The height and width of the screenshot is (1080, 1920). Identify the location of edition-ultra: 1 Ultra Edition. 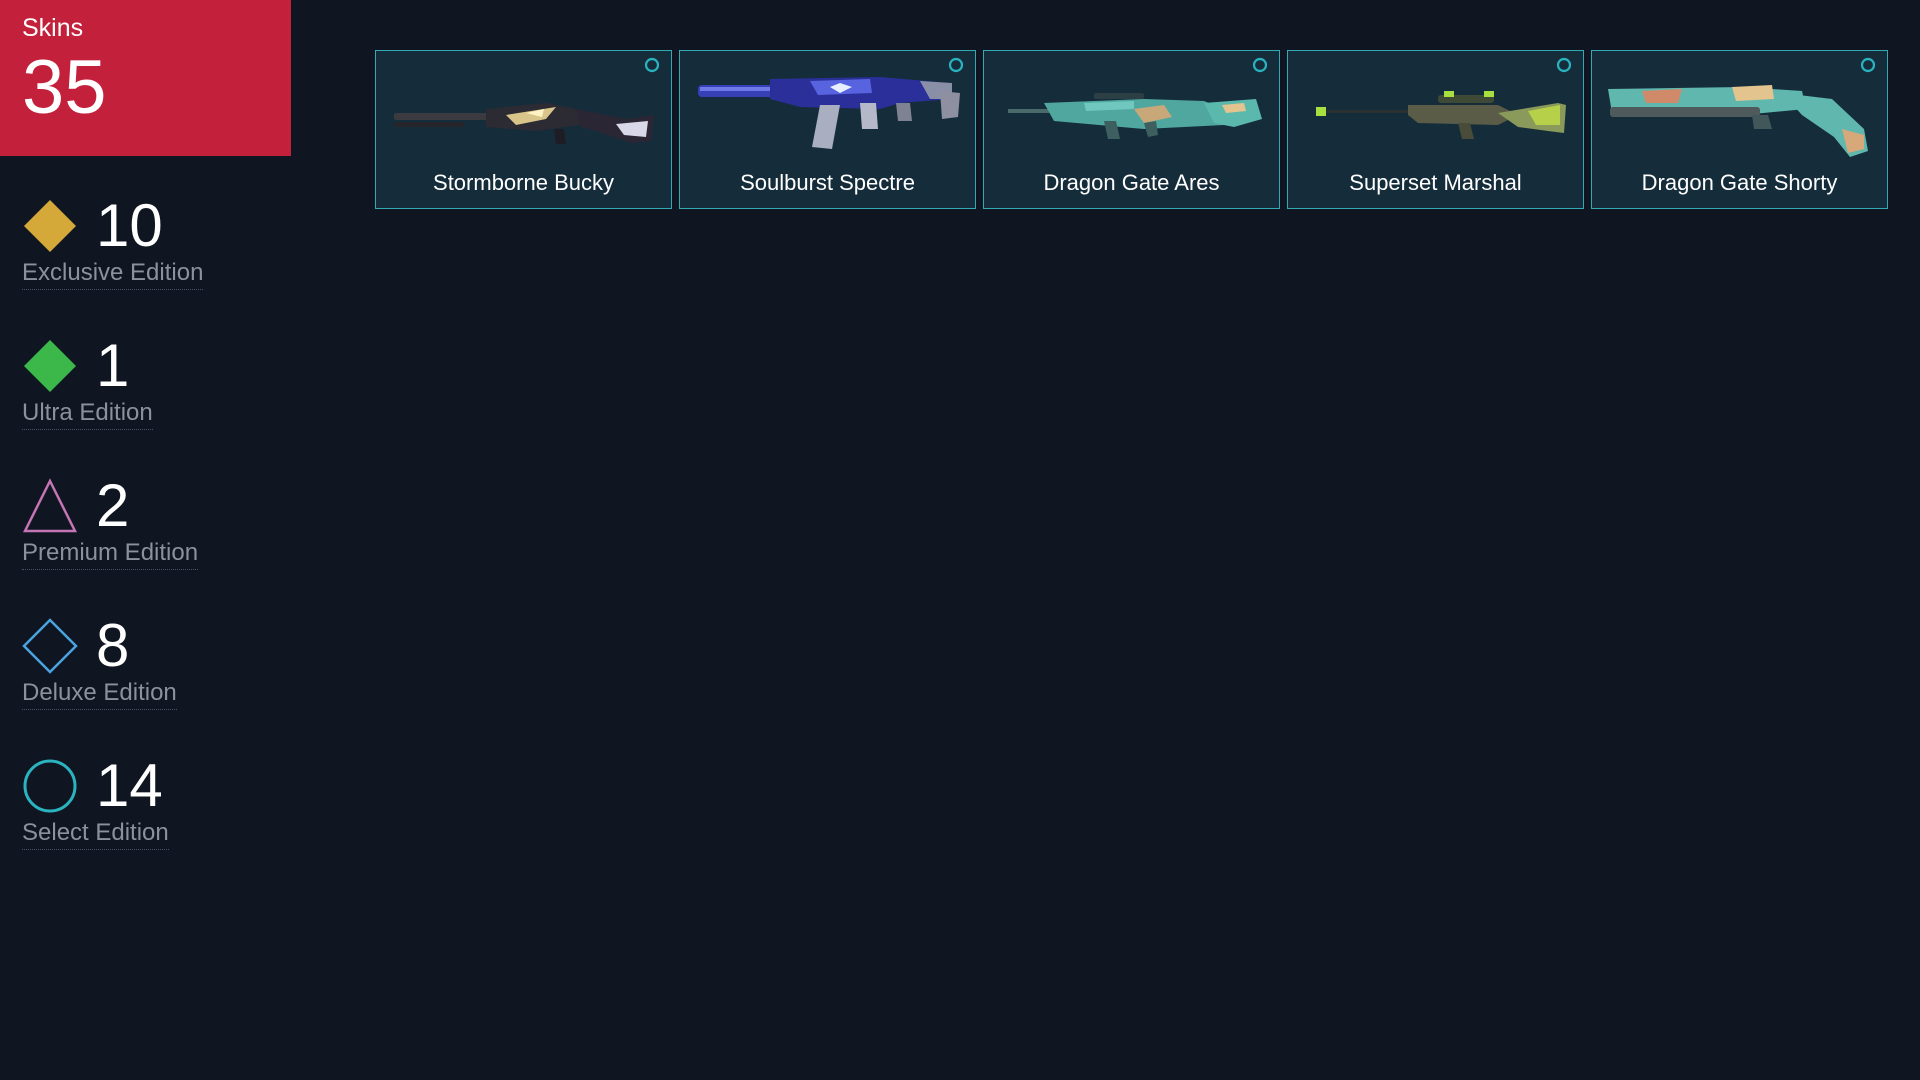
(87, 382).